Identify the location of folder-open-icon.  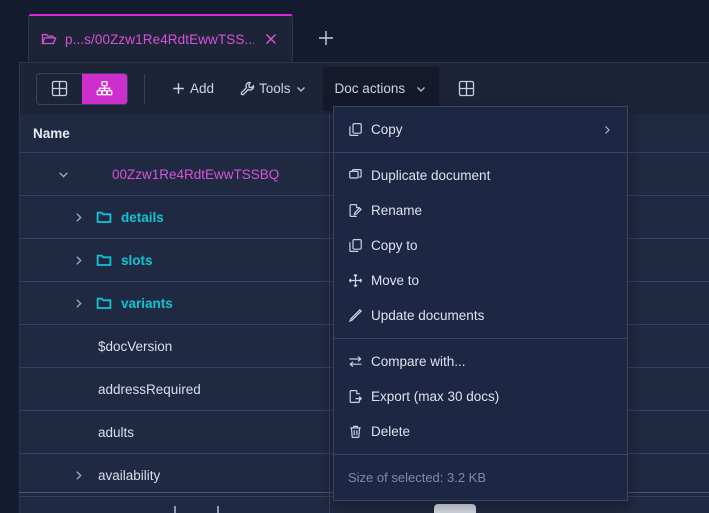
(49, 39).